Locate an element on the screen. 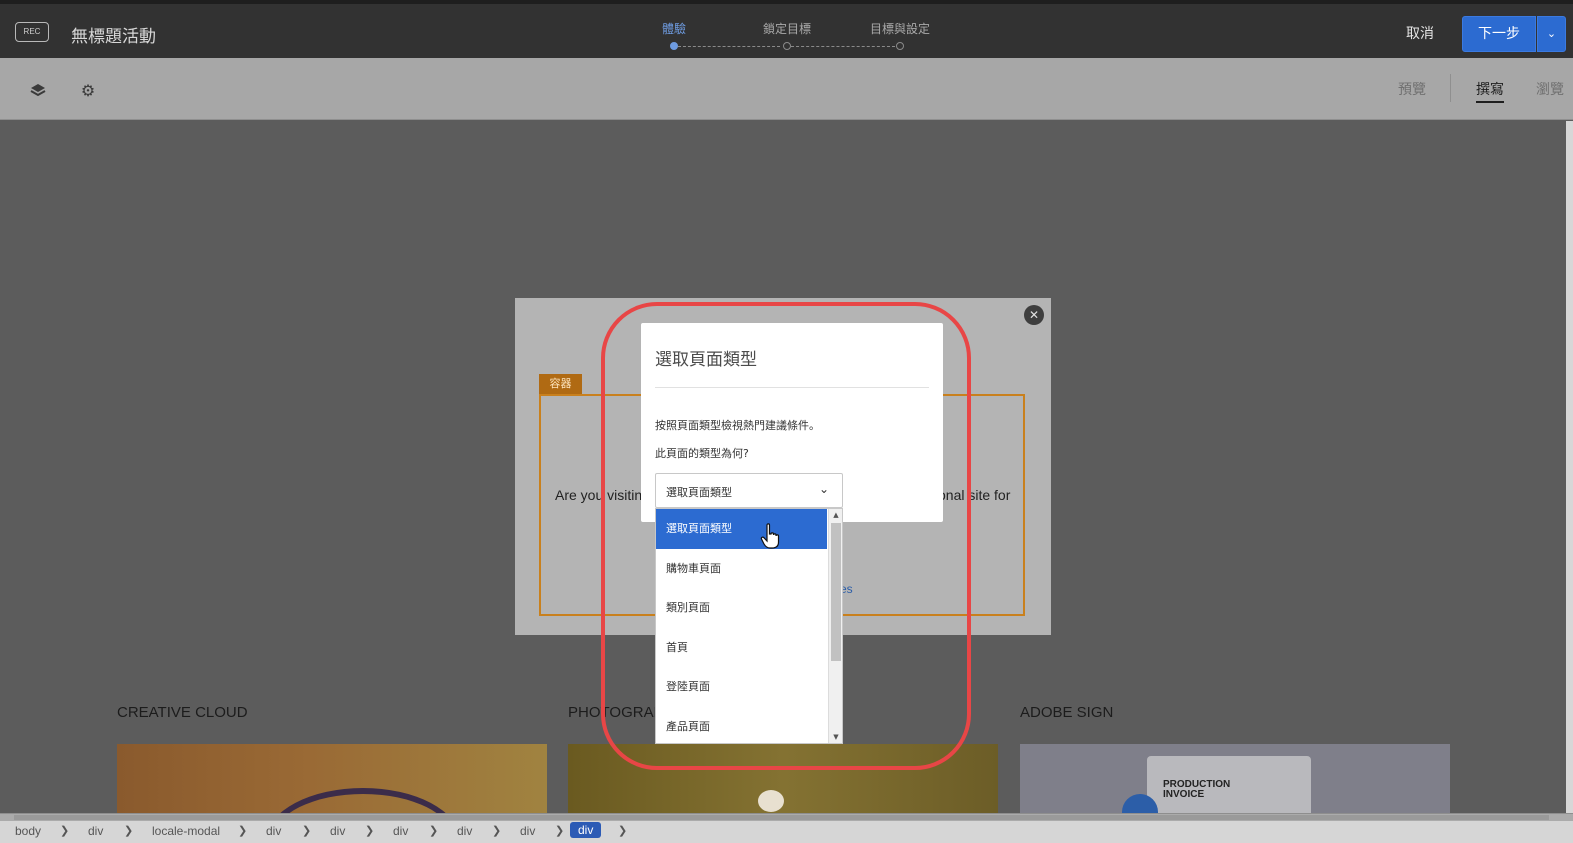  photography-card-image is located at coordinates (783, 778).